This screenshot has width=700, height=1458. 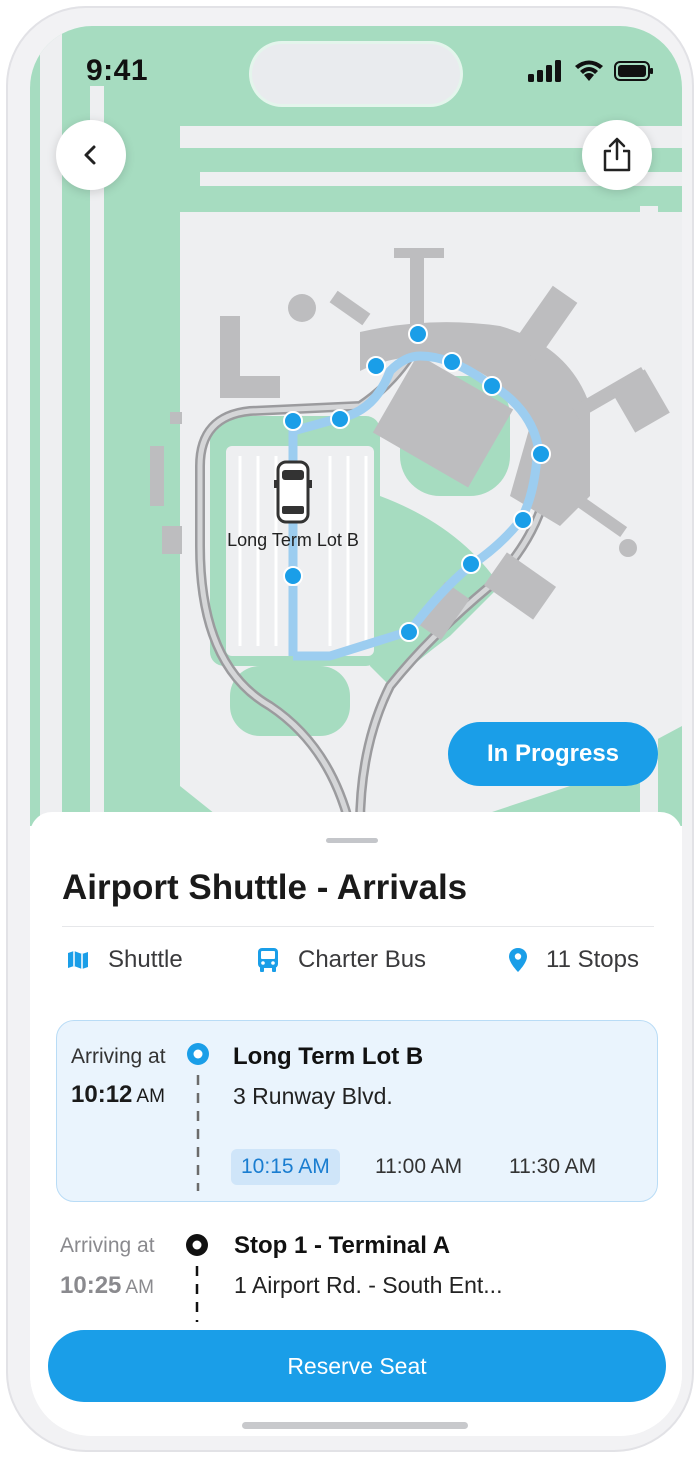 I want to click on battery-icon, so click(x=633, y=71).